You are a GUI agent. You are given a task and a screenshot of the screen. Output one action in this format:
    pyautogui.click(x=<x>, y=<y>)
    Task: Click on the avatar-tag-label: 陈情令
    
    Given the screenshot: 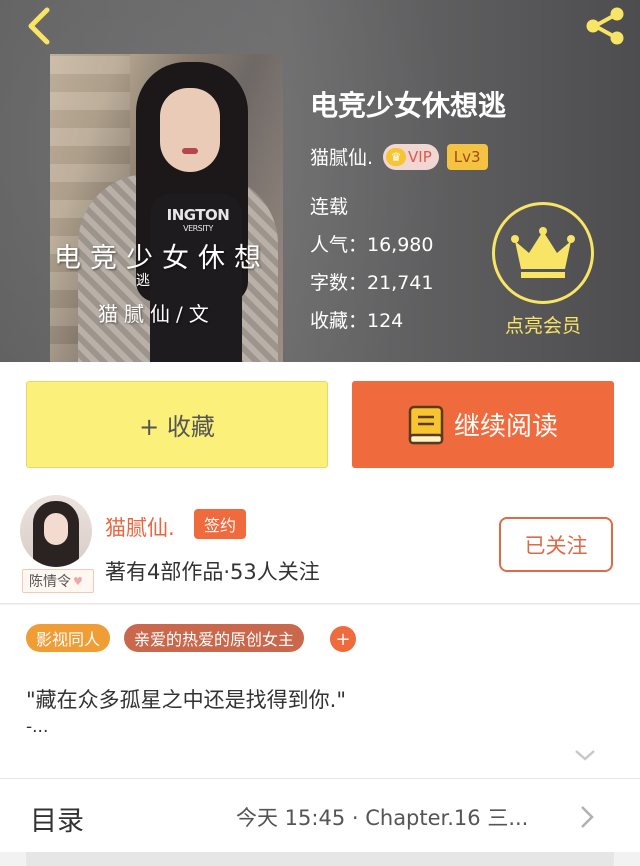 What is the action you would take?
    pyautogui.click(x=50, y=582)
    